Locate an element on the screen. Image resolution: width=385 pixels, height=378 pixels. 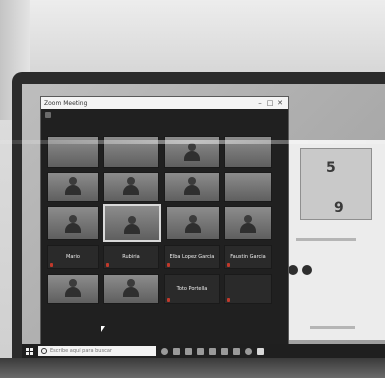
background-app-window: 5 9 is located at coordinates (333, 240).